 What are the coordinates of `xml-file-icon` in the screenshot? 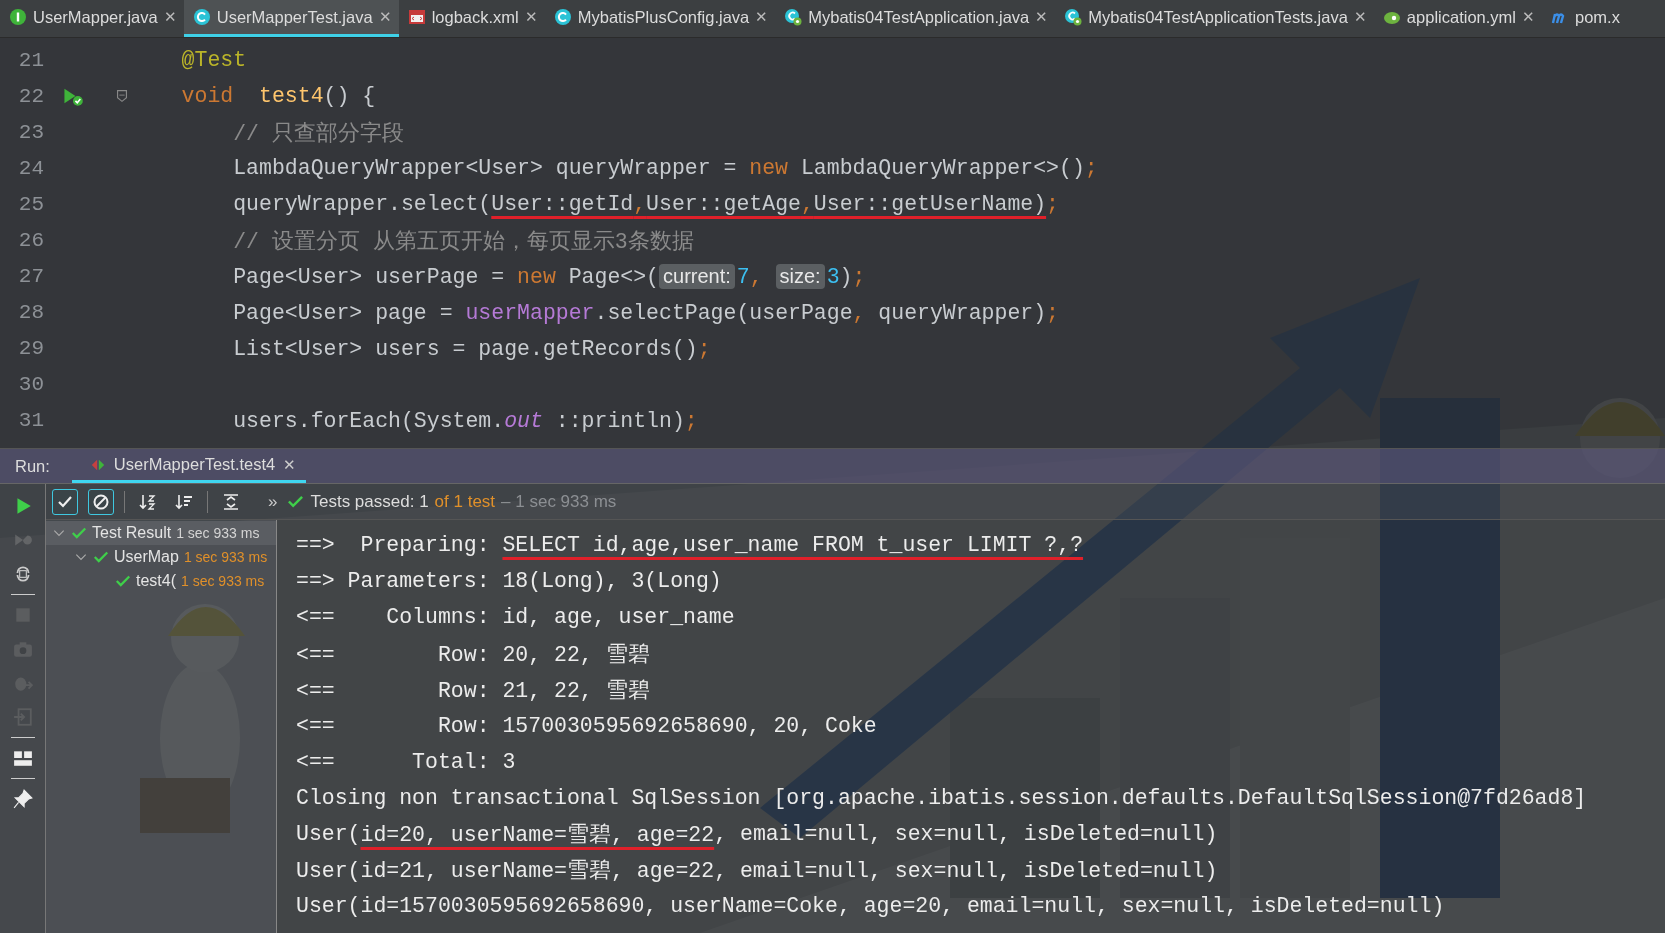 It's located at (416, 17).